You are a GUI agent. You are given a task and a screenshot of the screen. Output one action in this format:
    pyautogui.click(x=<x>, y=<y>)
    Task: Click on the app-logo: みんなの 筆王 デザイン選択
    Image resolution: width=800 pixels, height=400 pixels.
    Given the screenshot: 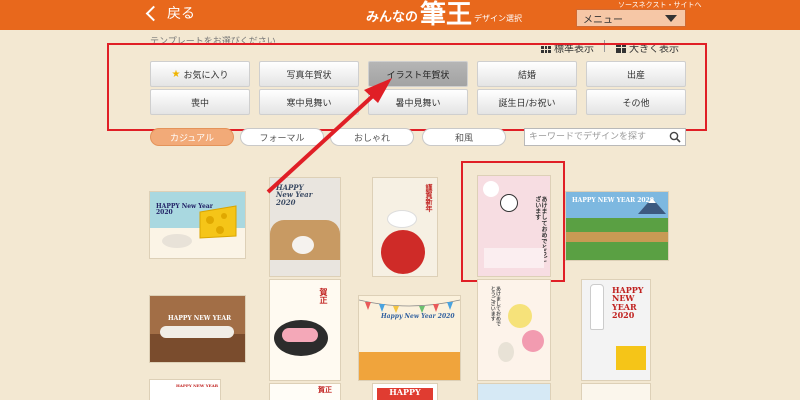 What is the action you would take?
    pyautogui.click(x=444, y=15)
    